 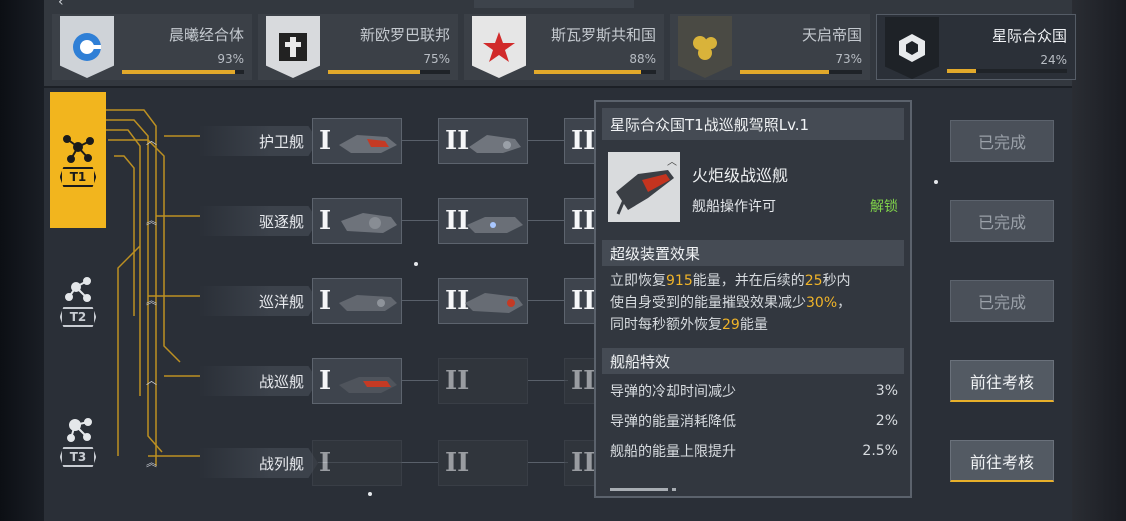 What do you see at coordinates (78, 177) in the screenshot?
I see `tier-label: T1` at bounding box center [78, 177].